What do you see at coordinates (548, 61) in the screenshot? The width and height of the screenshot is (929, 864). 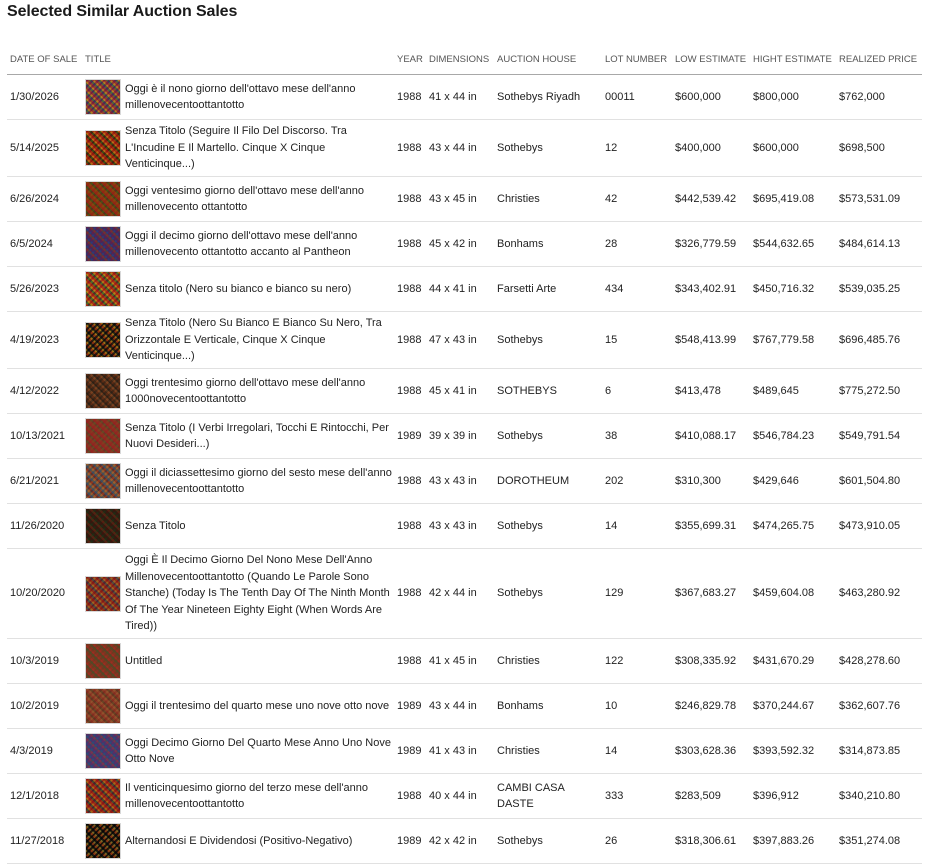 I see `header-auction-house: AUCTION HOUSE` at bounding box center [548, 61].